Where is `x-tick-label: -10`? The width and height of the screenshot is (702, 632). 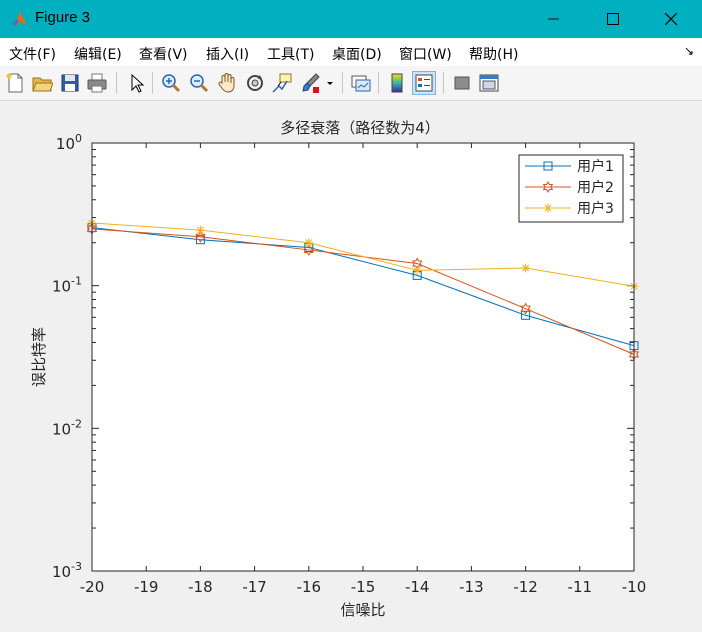
x-tick-label: -10 is located at coordinates (634, 587).